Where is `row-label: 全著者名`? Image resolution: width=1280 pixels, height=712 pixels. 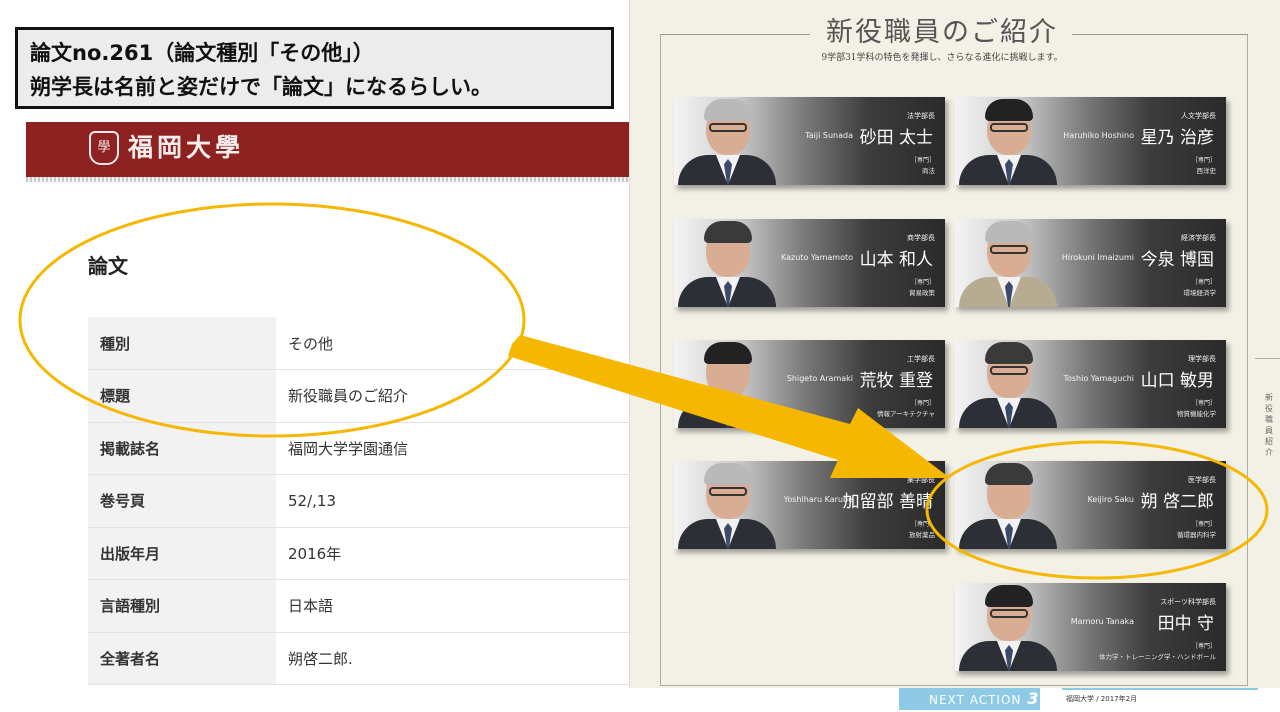
row-label: 全著者名 is located at coordinates (182, 658).